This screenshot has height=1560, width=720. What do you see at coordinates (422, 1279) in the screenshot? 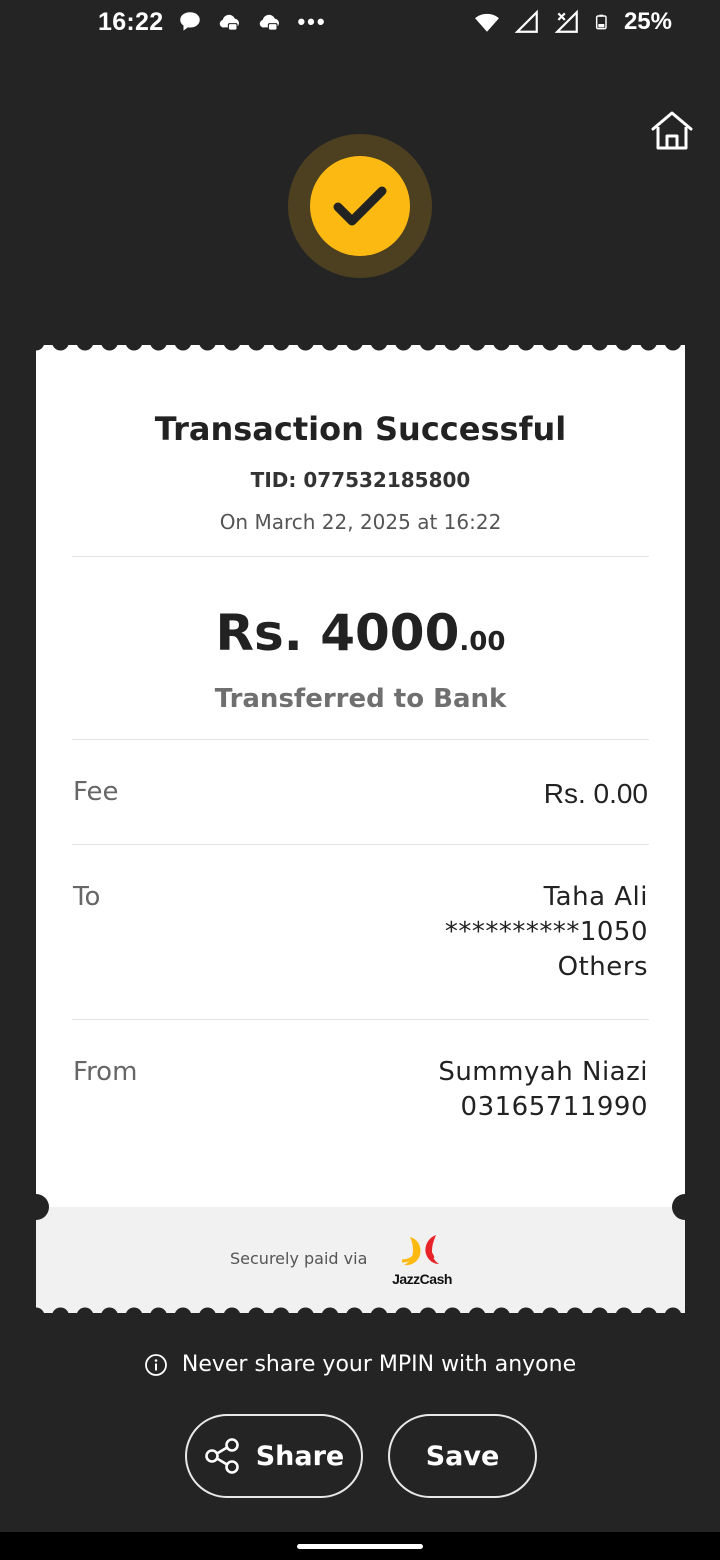
I see `jazzcash-wordmark: JazzCash` at bounding box center [422, 1279].